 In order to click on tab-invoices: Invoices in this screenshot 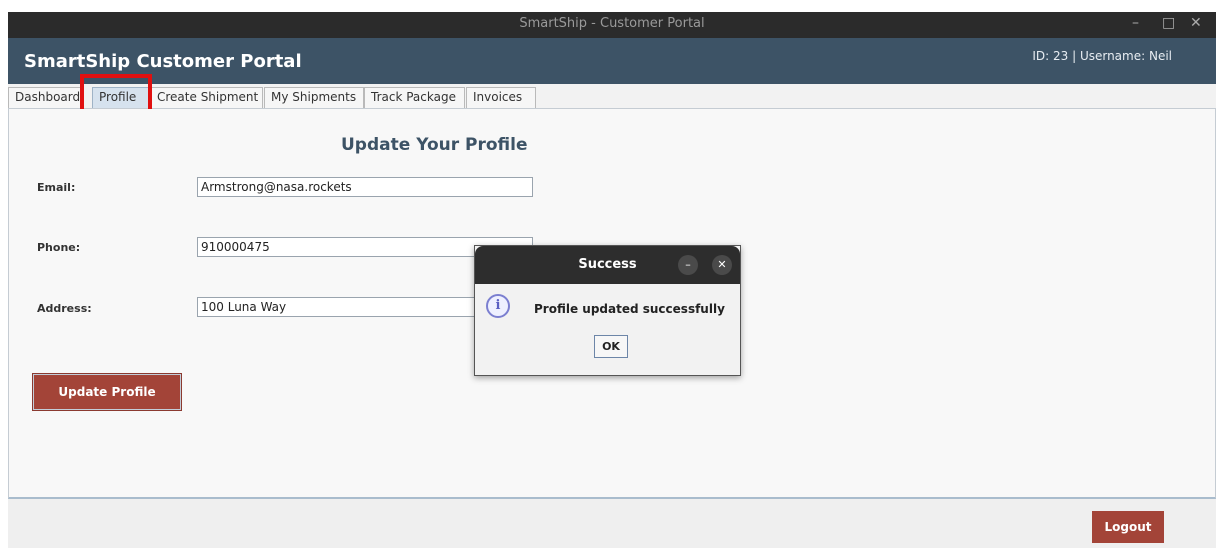, I will do `click(501, 97)`.